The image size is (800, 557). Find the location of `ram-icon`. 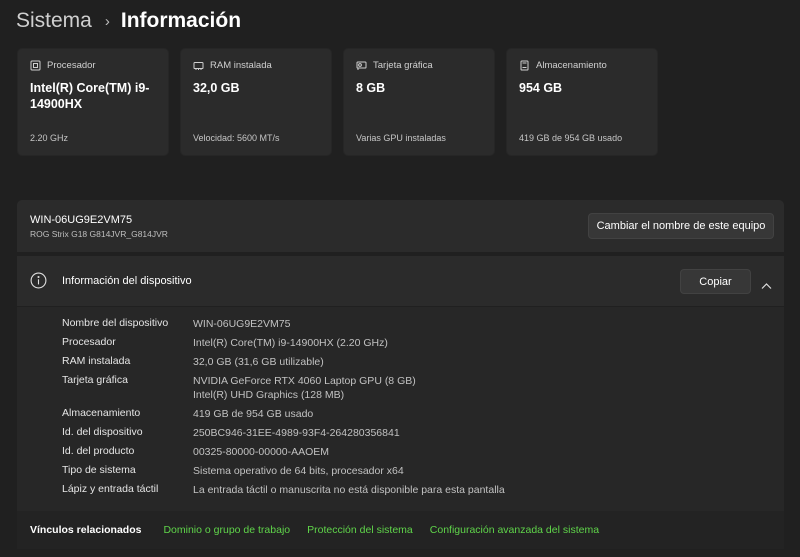

ram-icon is located at coordinates (198, 65).